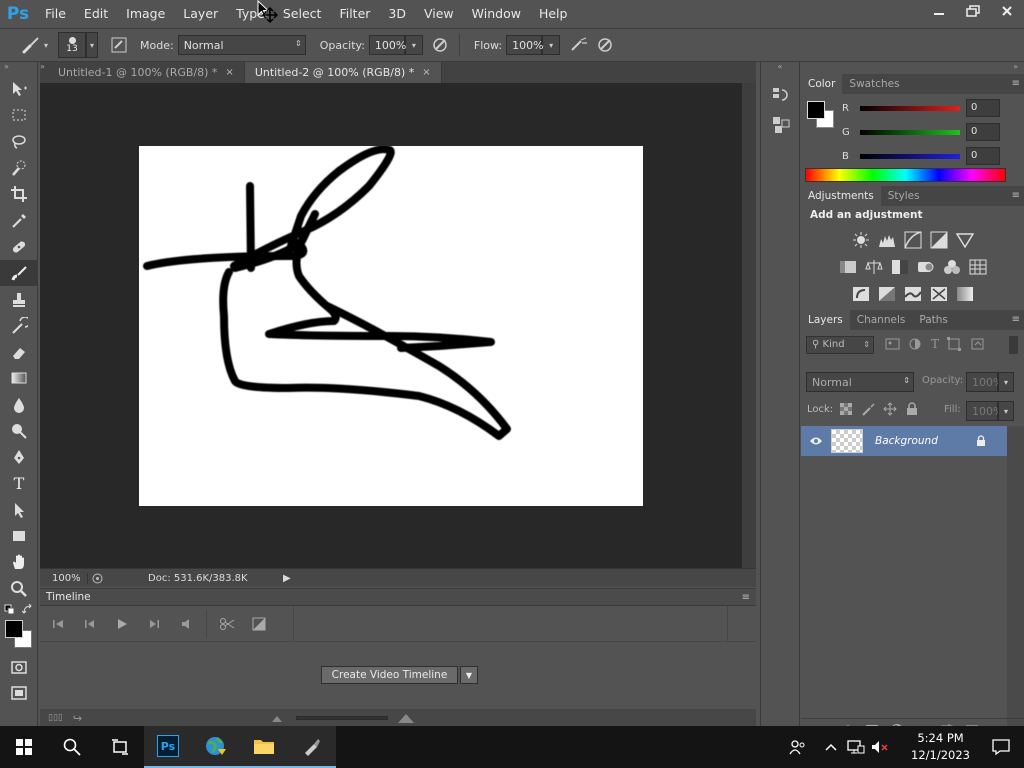 Image resolution: width=1024 pixels, height=768 pixels. What do you see at coordinates (19, 536) in the screenshot?
I see `rectangle-tool` at bounding box center [19, 536].